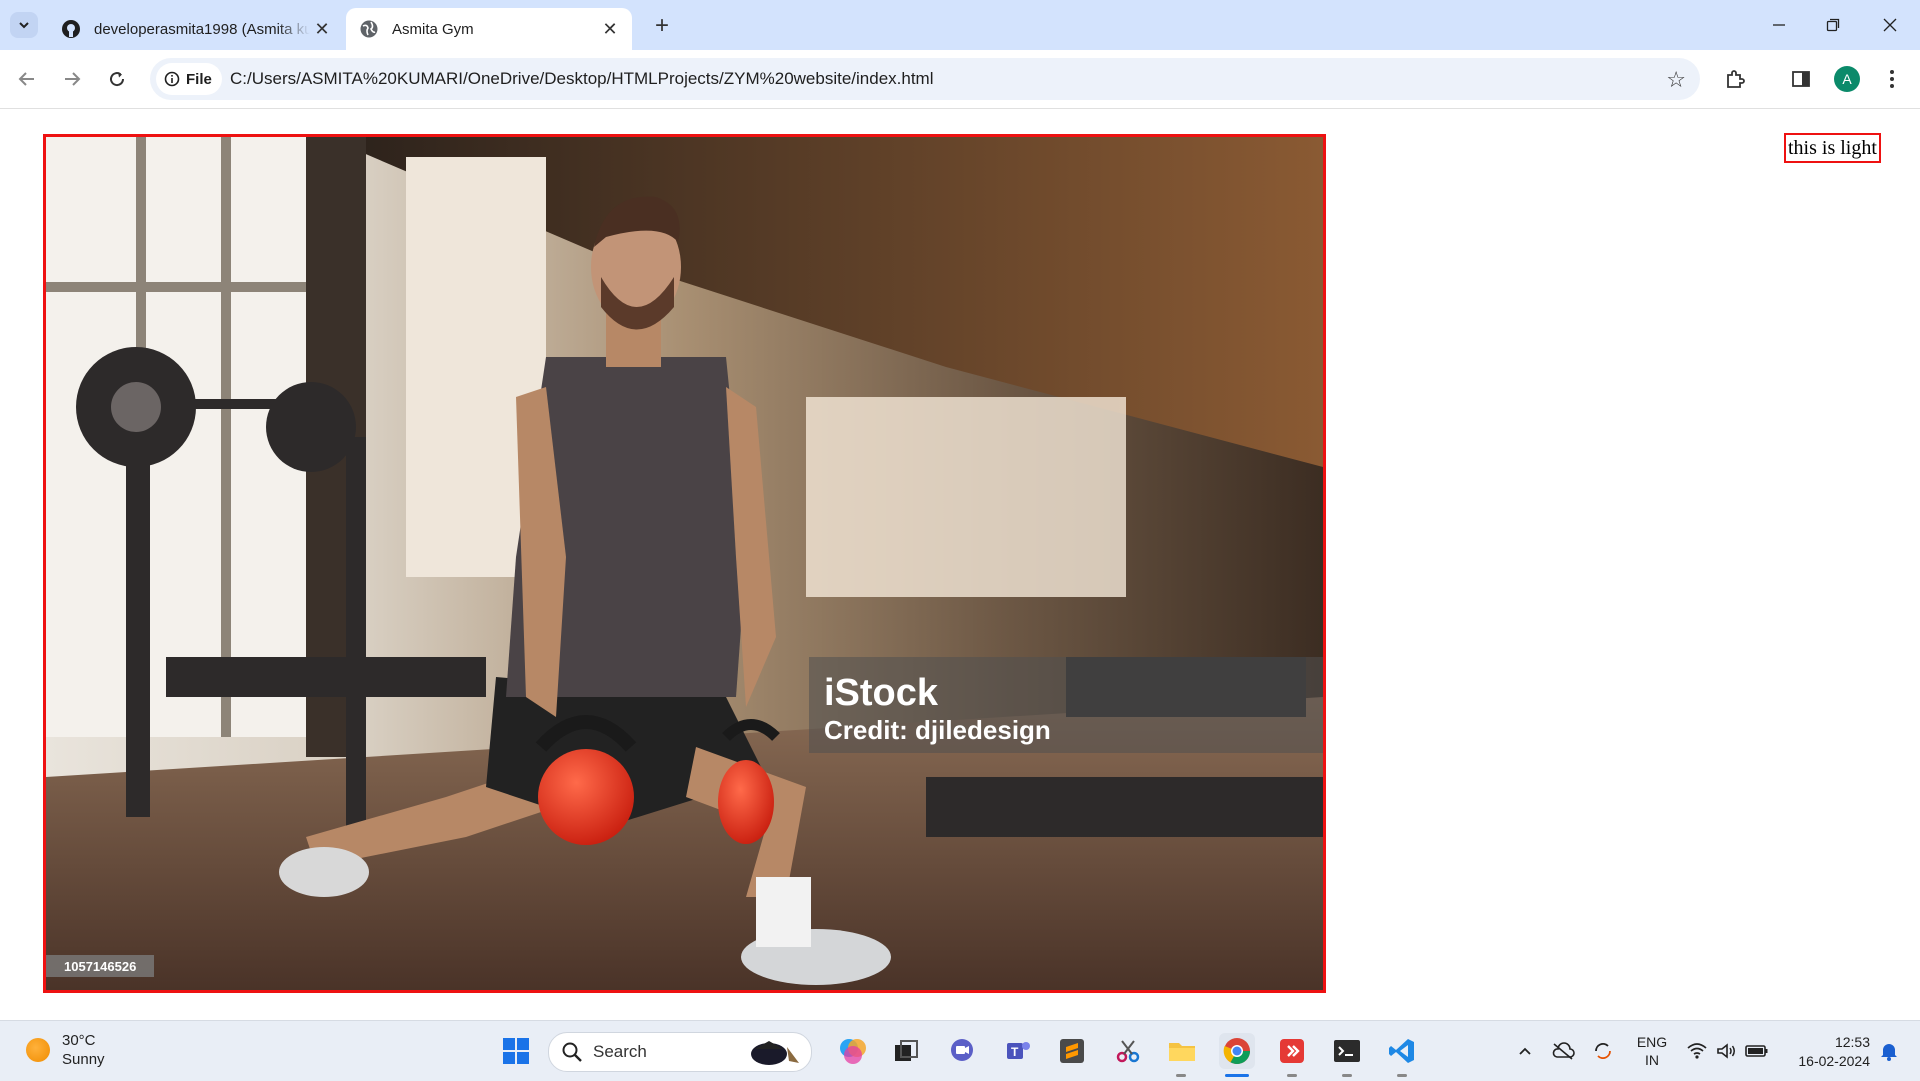 Image resolution: width=1920 pixels, height=1081 pixels. I want to click on teams-app: T, so click(1018, 1051).